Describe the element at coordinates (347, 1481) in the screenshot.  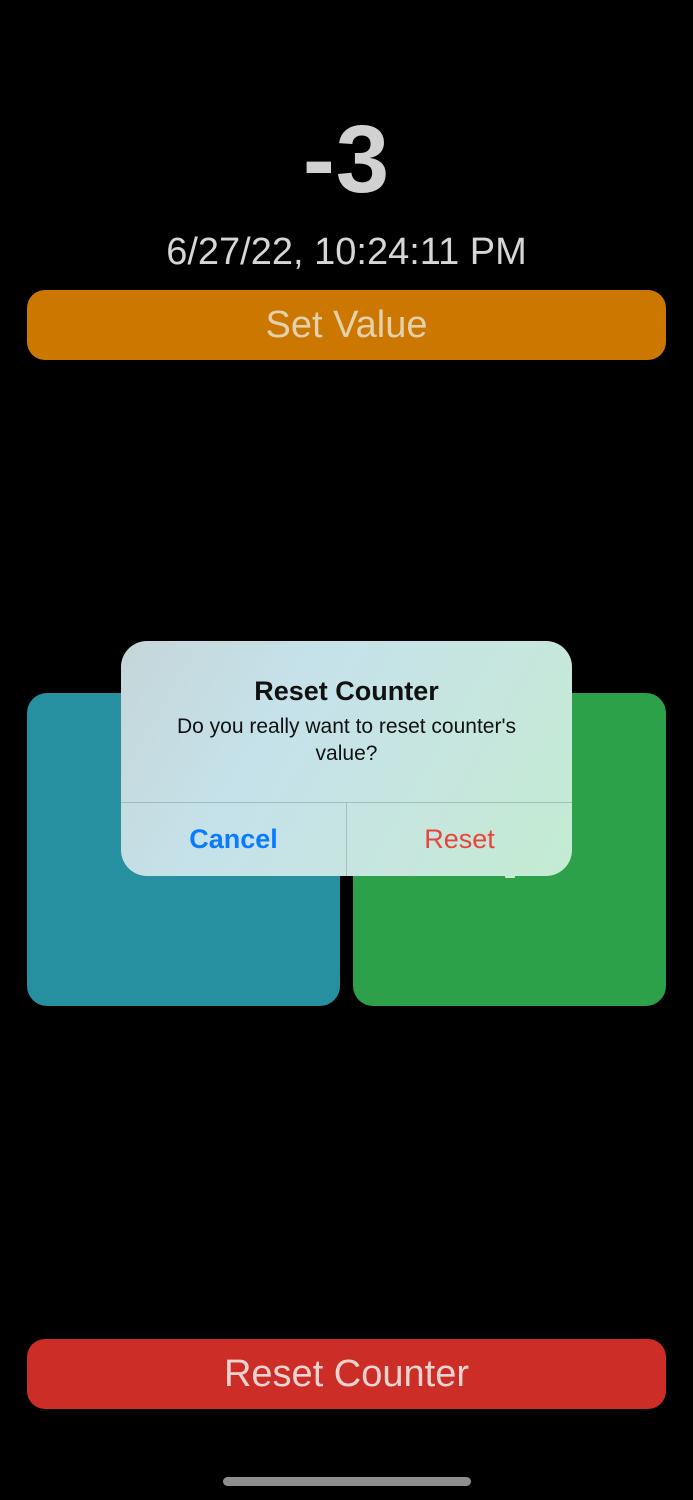
I see `home-indicator` at that location.